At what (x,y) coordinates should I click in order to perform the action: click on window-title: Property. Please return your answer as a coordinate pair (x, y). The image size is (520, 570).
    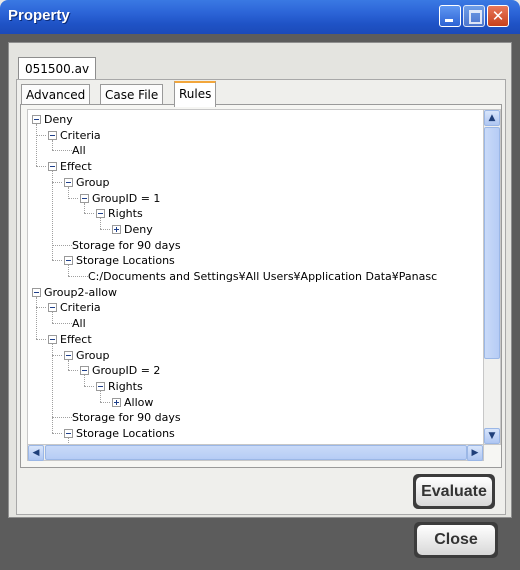
    Looking at the image, I should click on (39, 15).